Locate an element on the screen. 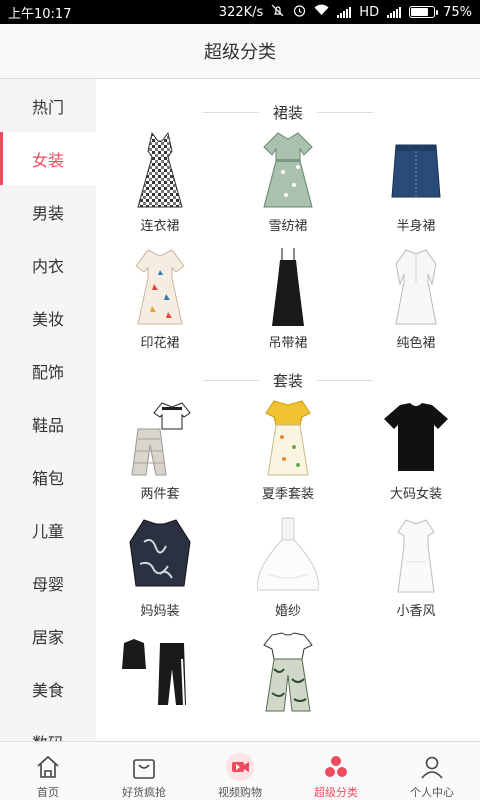  tab-video: 视频购物 is located at coordinates (240, 771).